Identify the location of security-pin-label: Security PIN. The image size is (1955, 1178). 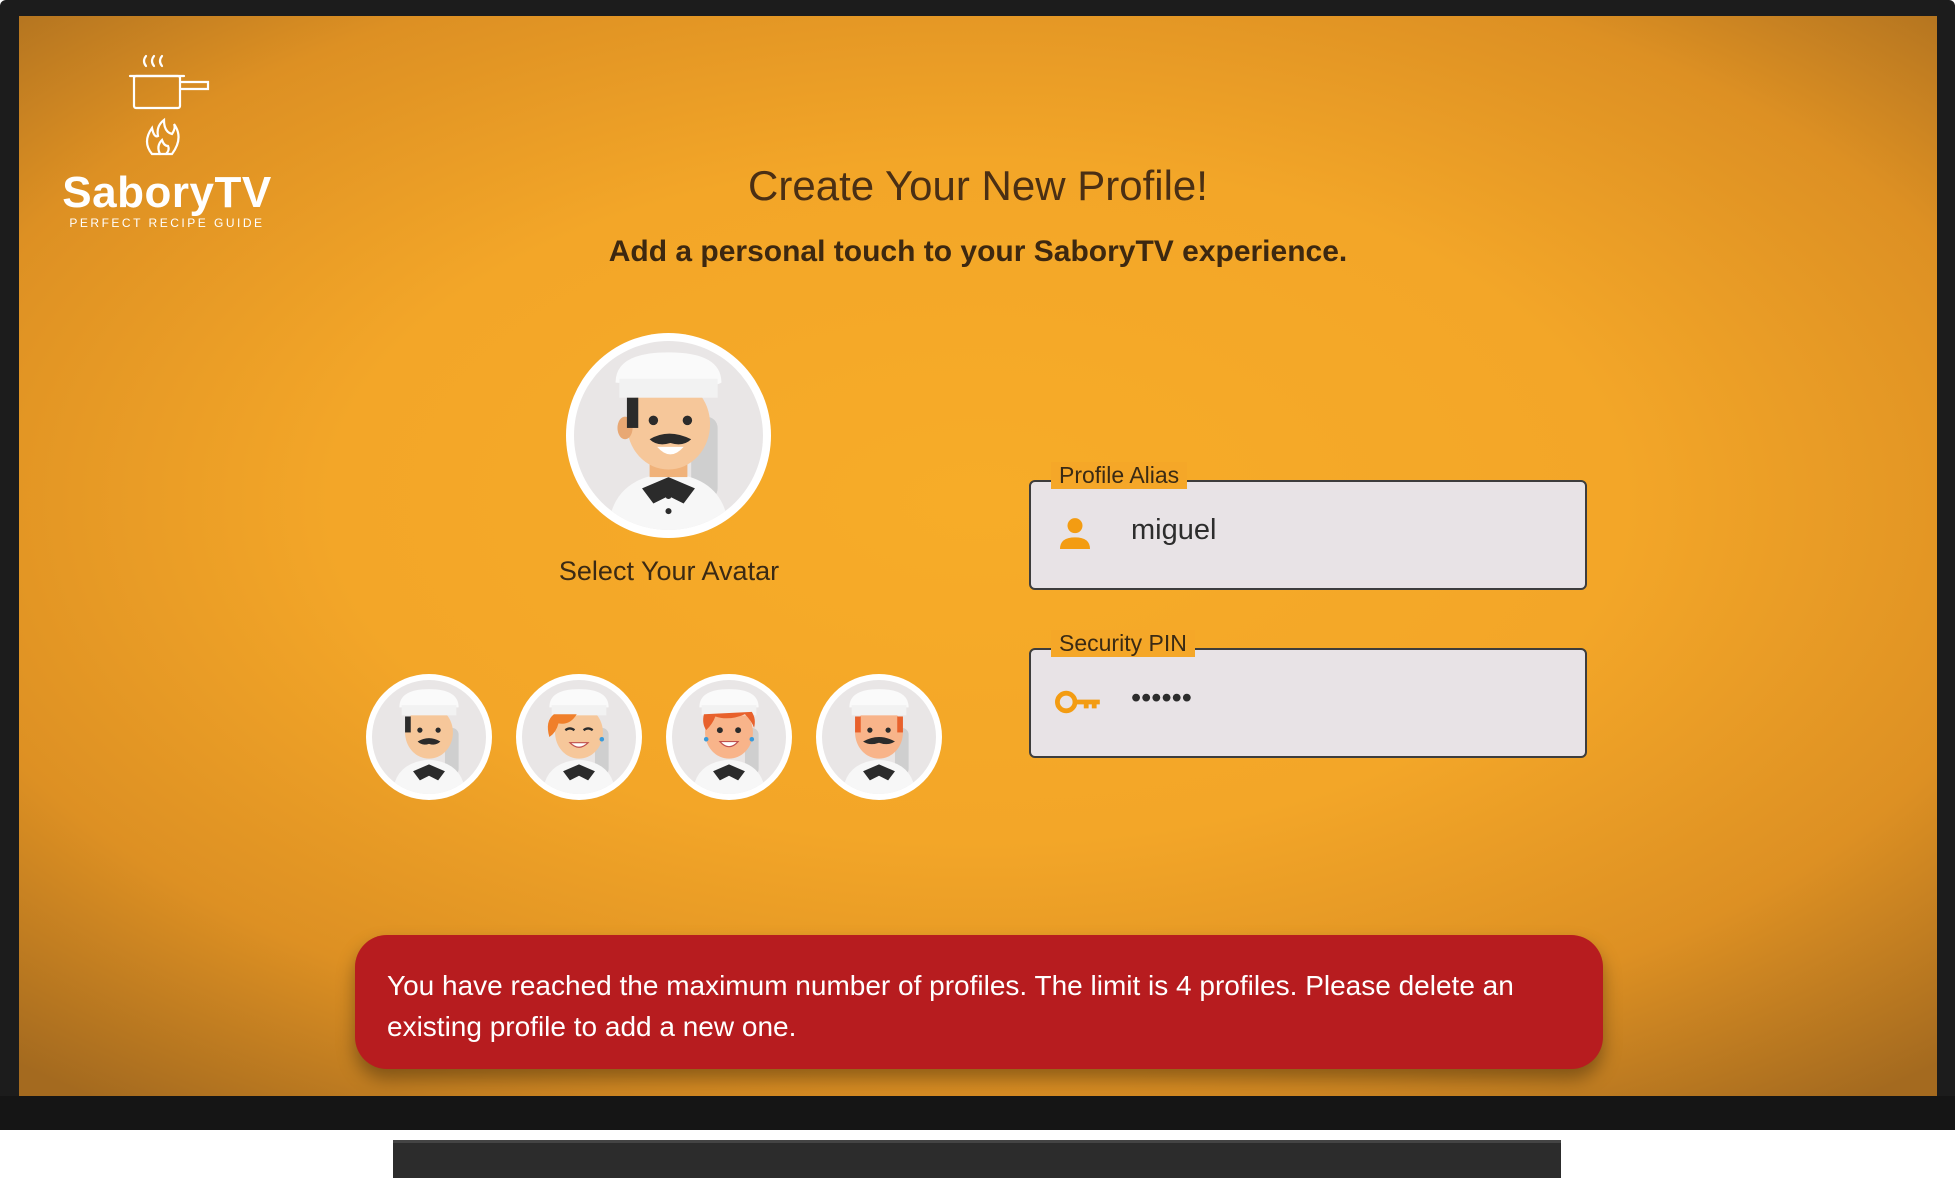
(1123, 643).